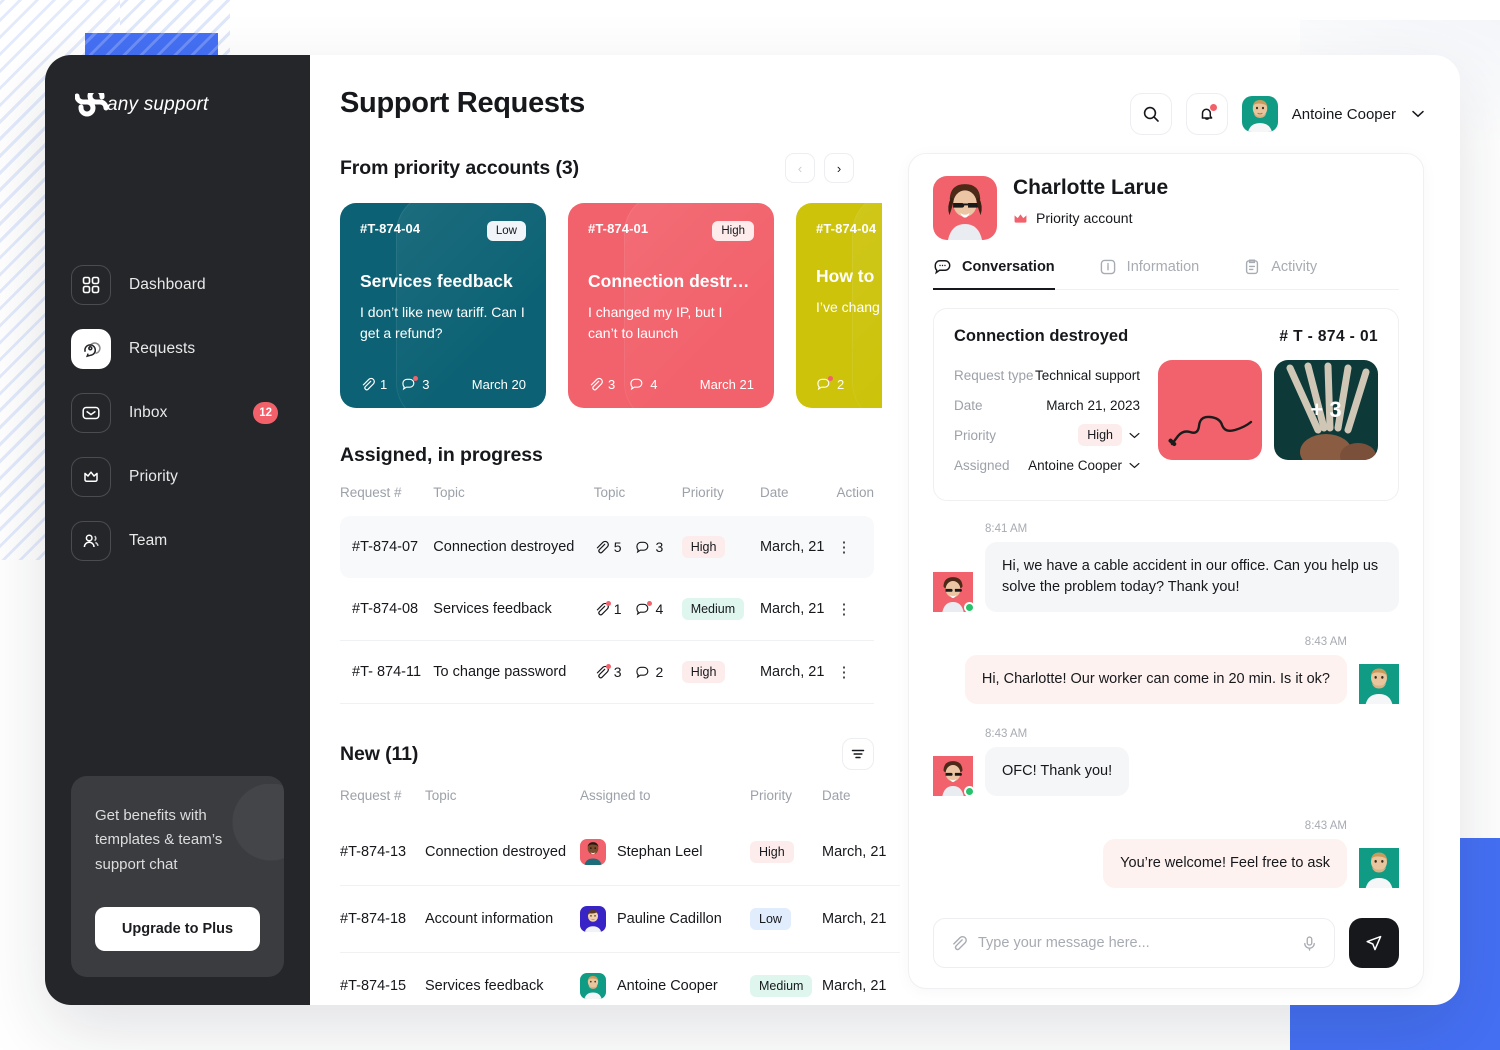 This screenshot has width=1500, height=1050. I want to click on tab-information: Information, so click(1149, 273).